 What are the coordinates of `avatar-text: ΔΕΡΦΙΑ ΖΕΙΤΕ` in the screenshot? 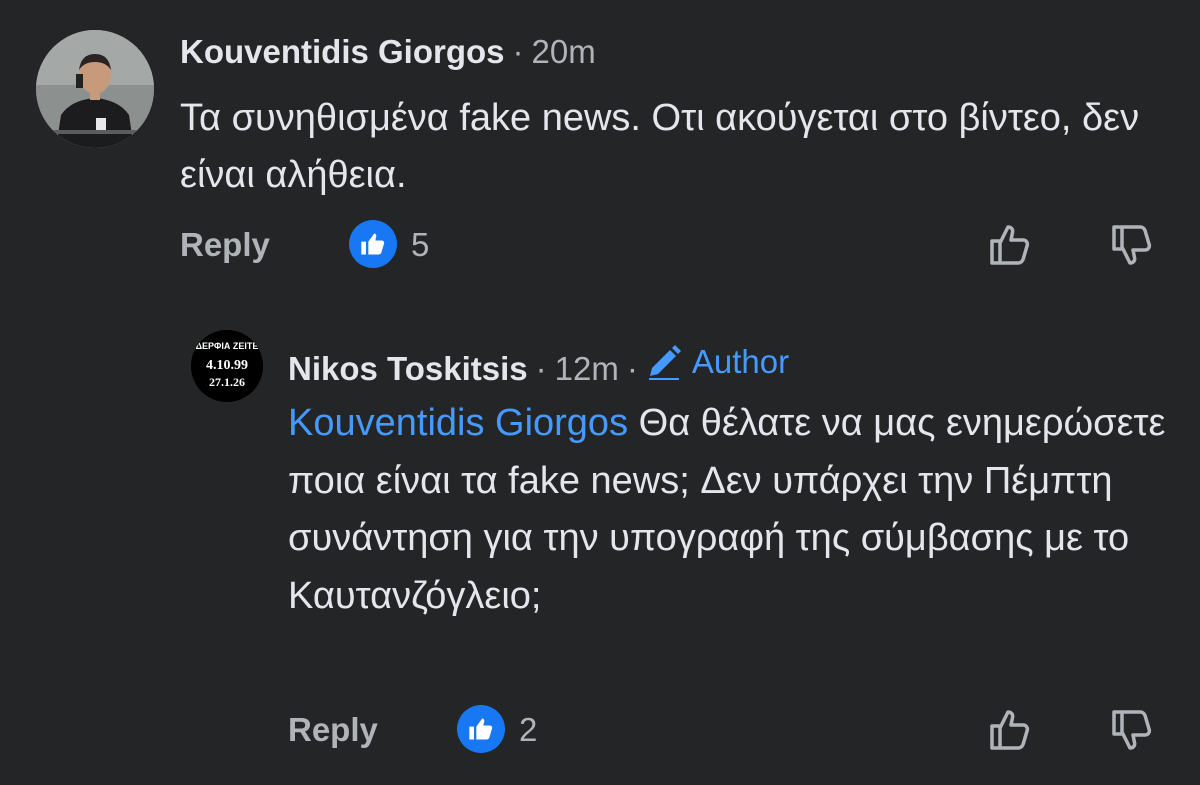 It's located at (227, 346).